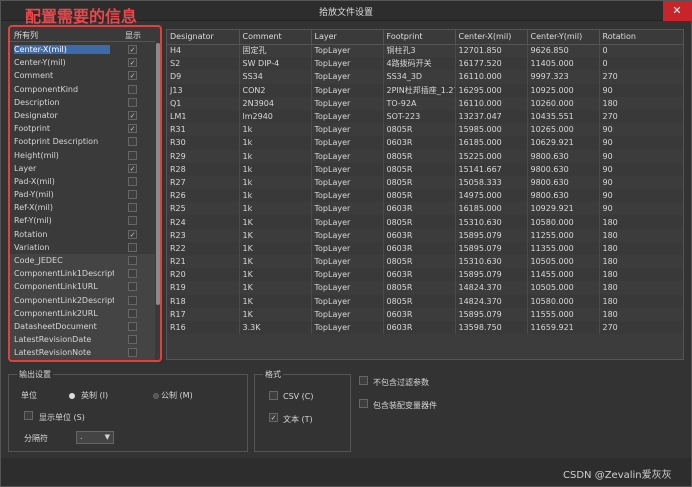 The image size is (692, 487). I want to click on text-label: 文本 (T), so click(298, 419).